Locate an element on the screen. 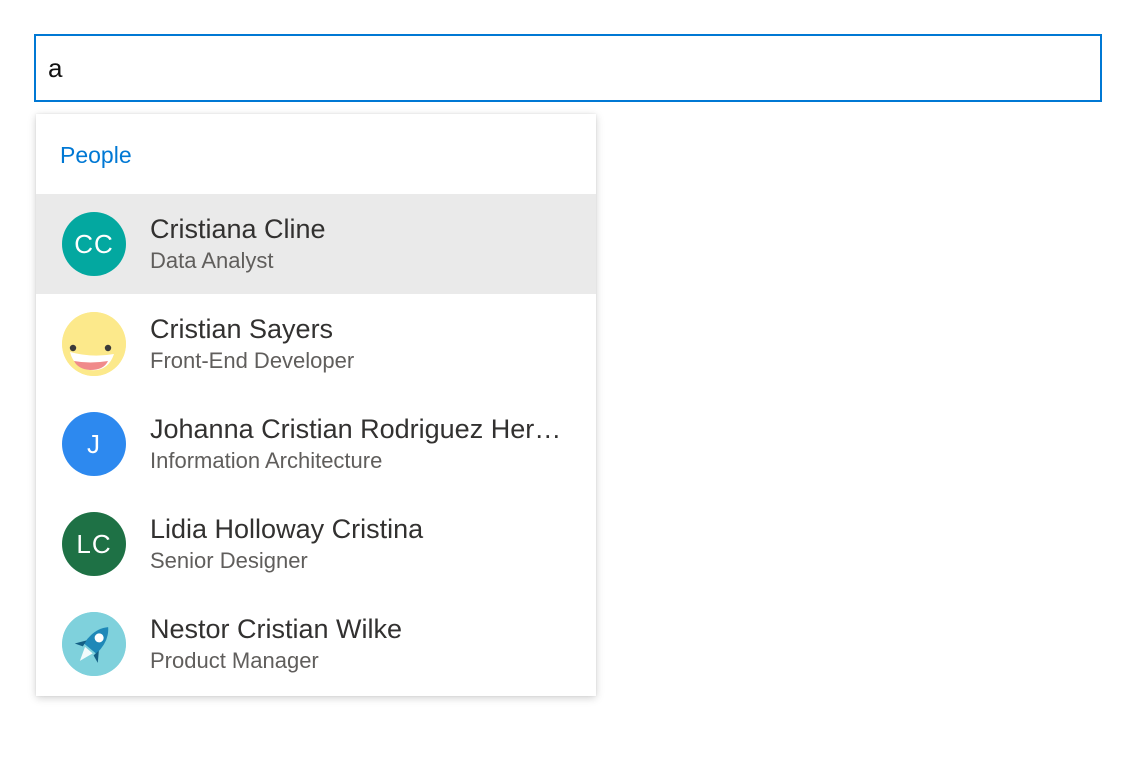  avatar-initials: CC is located at coordinates (94, 243).